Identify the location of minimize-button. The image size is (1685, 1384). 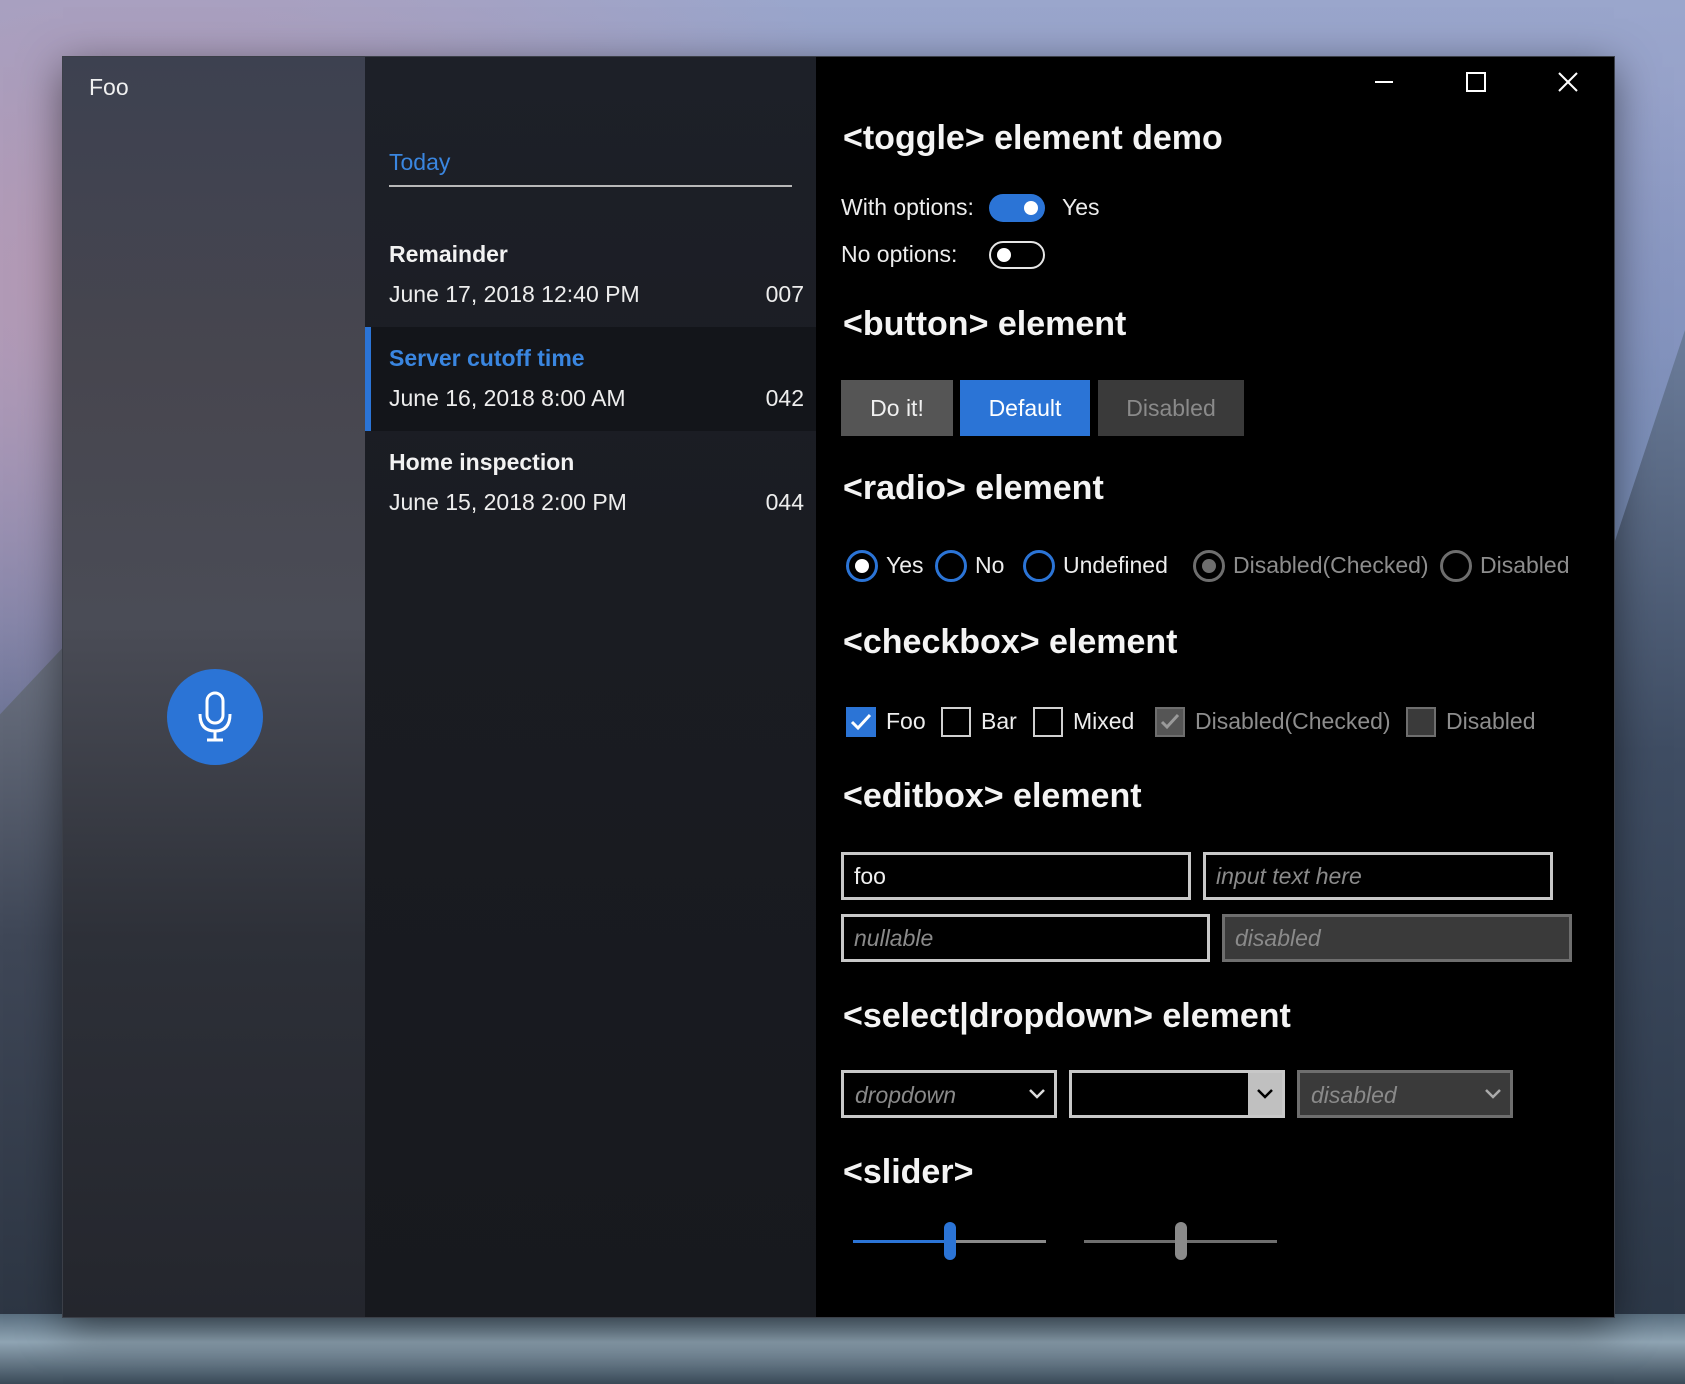
(1384, 82).